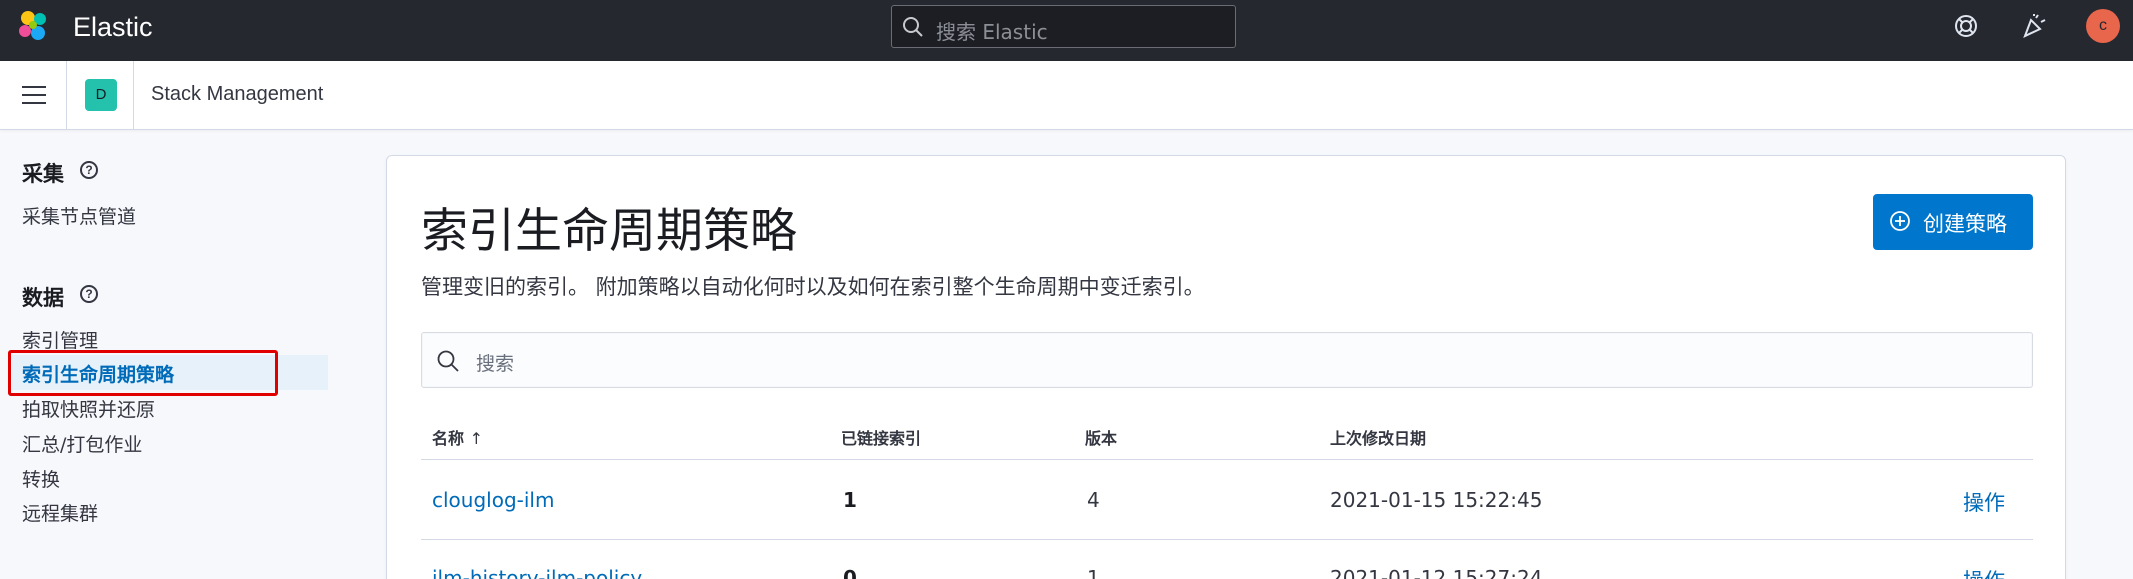  Describe the element at coordinates (60, 512) in the screenshot. I see `sidebar-item-remote-clusters: 远程集群` at that location.